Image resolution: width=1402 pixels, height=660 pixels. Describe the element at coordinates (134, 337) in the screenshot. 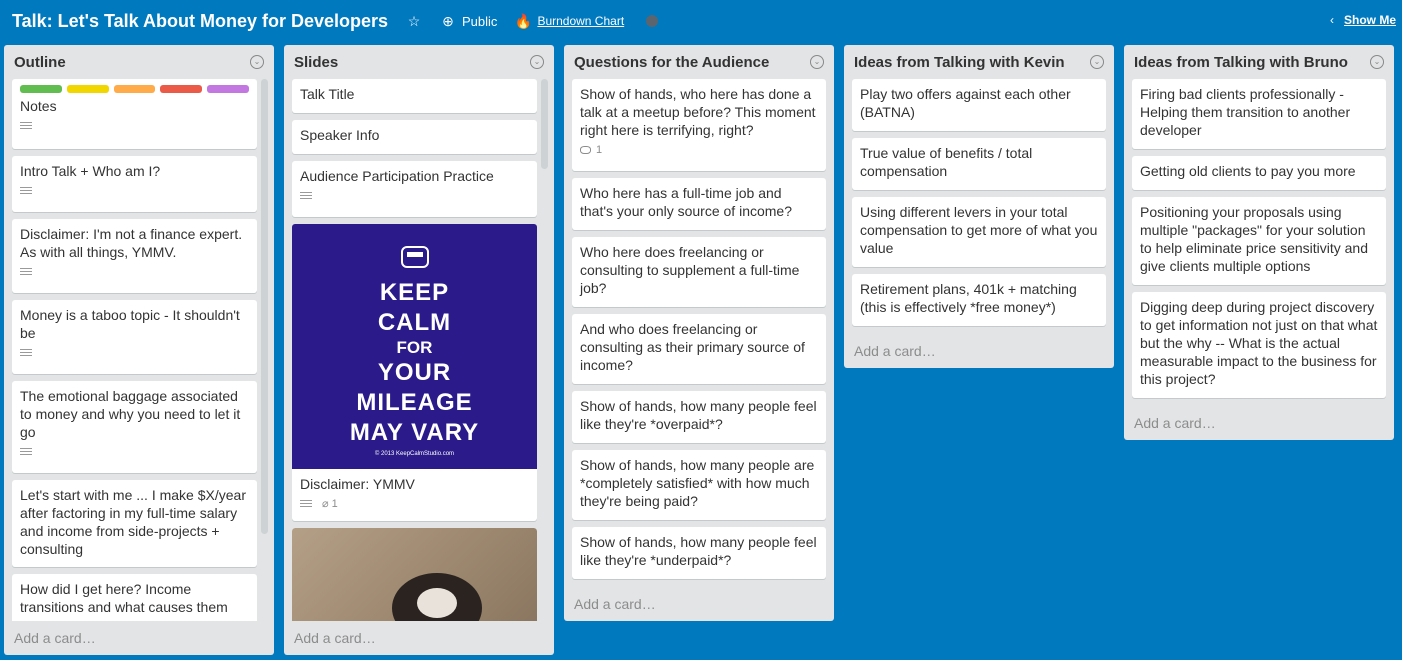

I see `card: Money is a taboo topic - It shouldn't be` at that location.